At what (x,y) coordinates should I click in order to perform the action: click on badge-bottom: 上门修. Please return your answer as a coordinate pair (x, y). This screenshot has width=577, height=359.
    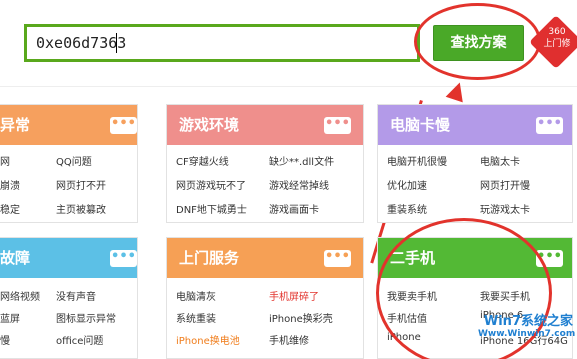
    Looking at the image, I should click on (557, 44).